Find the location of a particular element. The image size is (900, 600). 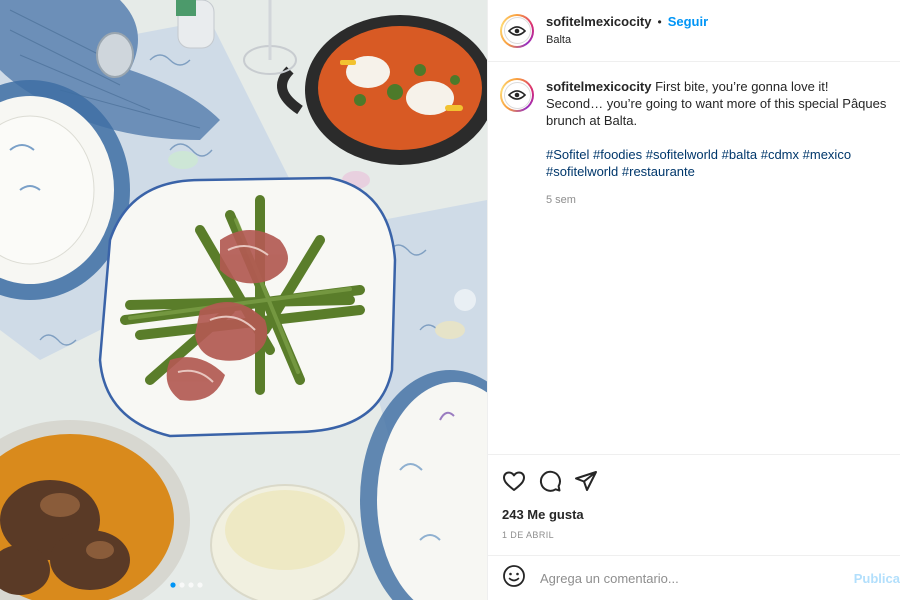

comment-bubble-icon is located at coordinates (550, 481).